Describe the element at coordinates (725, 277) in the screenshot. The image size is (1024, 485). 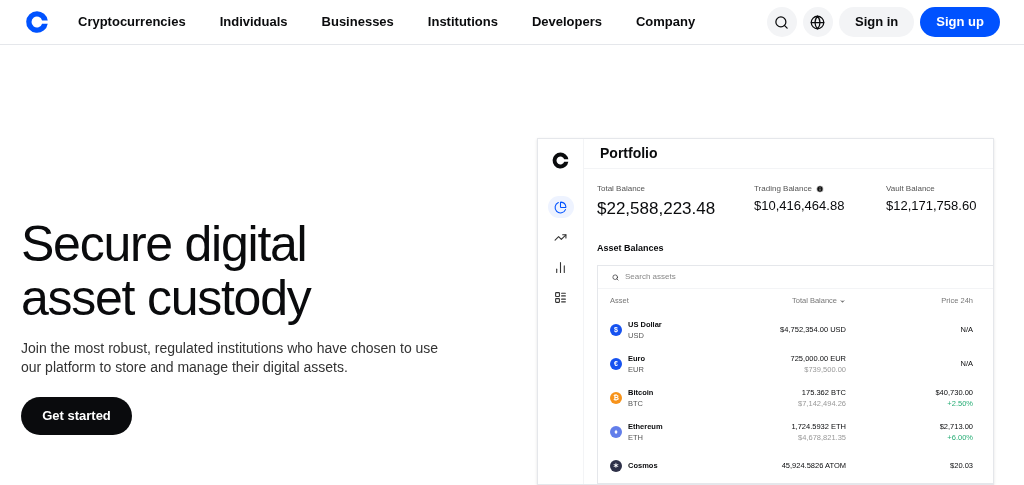
I see `search-assets-field: Search assets` at that location.